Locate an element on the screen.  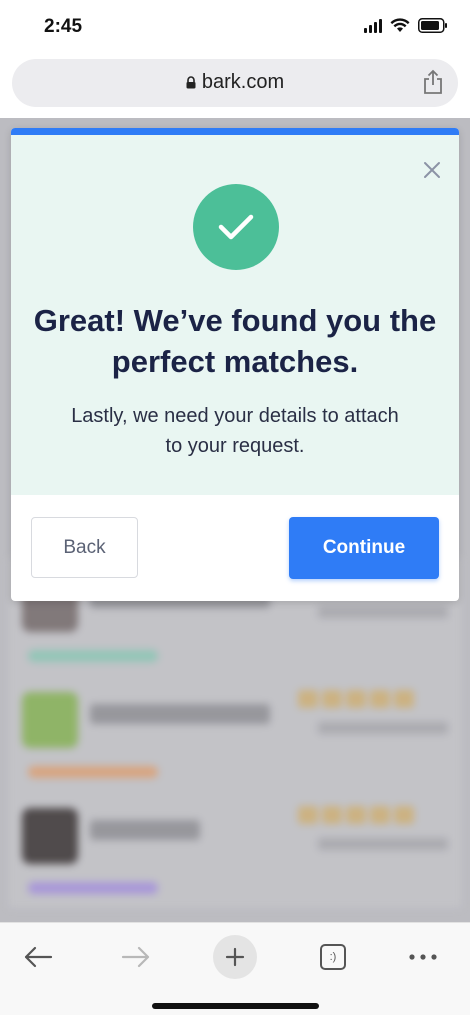
browser-toolbar: :) is located at coordinates (235, 968).